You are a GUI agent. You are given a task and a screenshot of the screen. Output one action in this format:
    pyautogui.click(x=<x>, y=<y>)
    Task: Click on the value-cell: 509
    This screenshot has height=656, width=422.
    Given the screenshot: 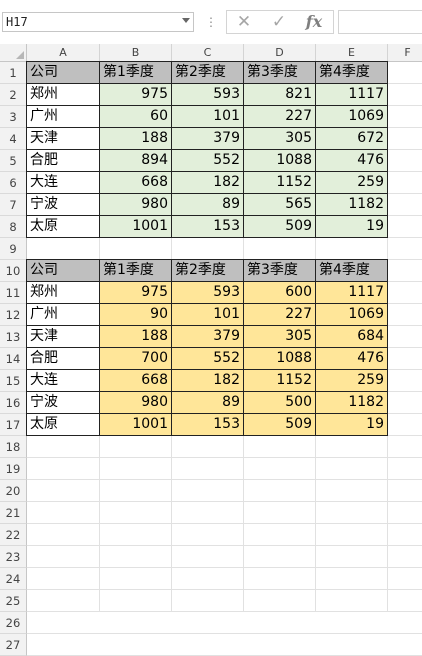 What is the action you would take?
    pyautogui.click(x=279, y=424)
    